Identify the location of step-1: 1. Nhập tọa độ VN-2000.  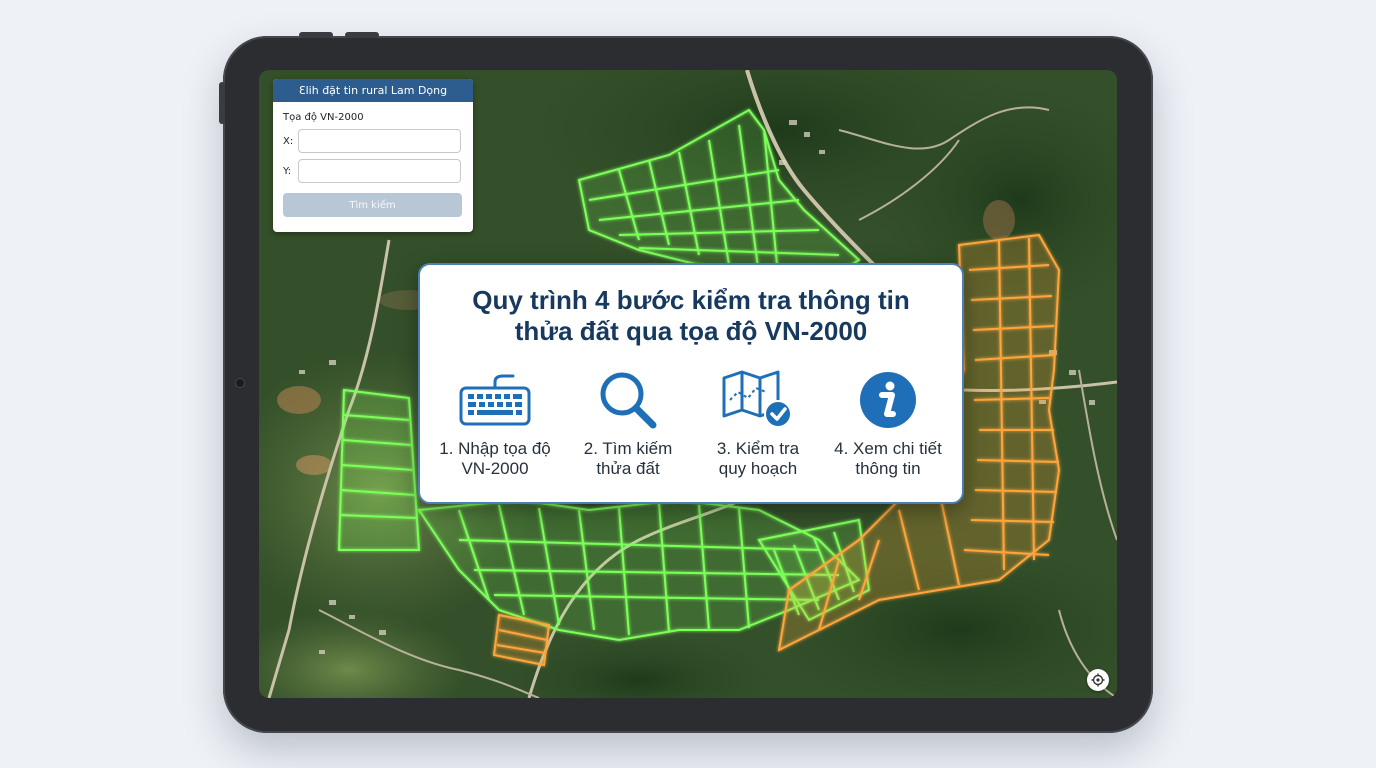
(495, 424).